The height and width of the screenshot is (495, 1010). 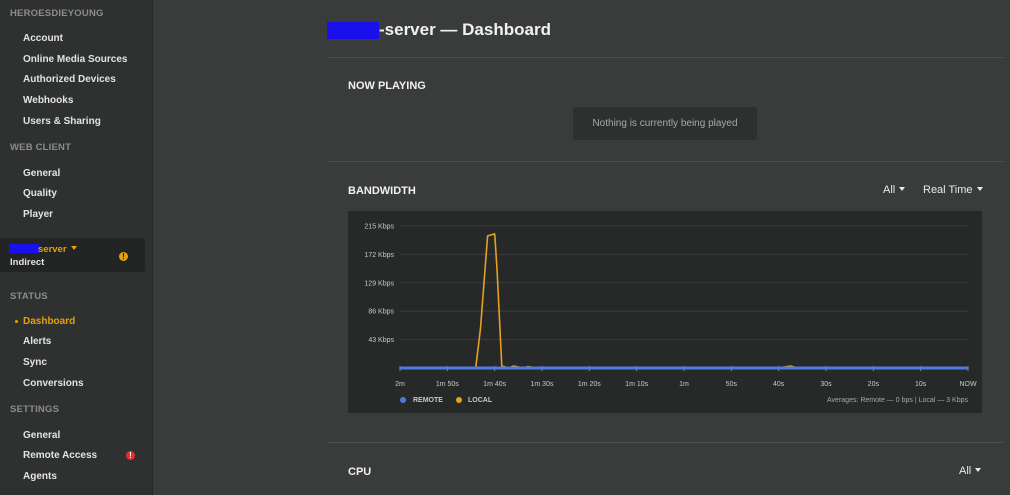 I want to click on settings-section-header: SETTINGS, so click(x=35, y=409).